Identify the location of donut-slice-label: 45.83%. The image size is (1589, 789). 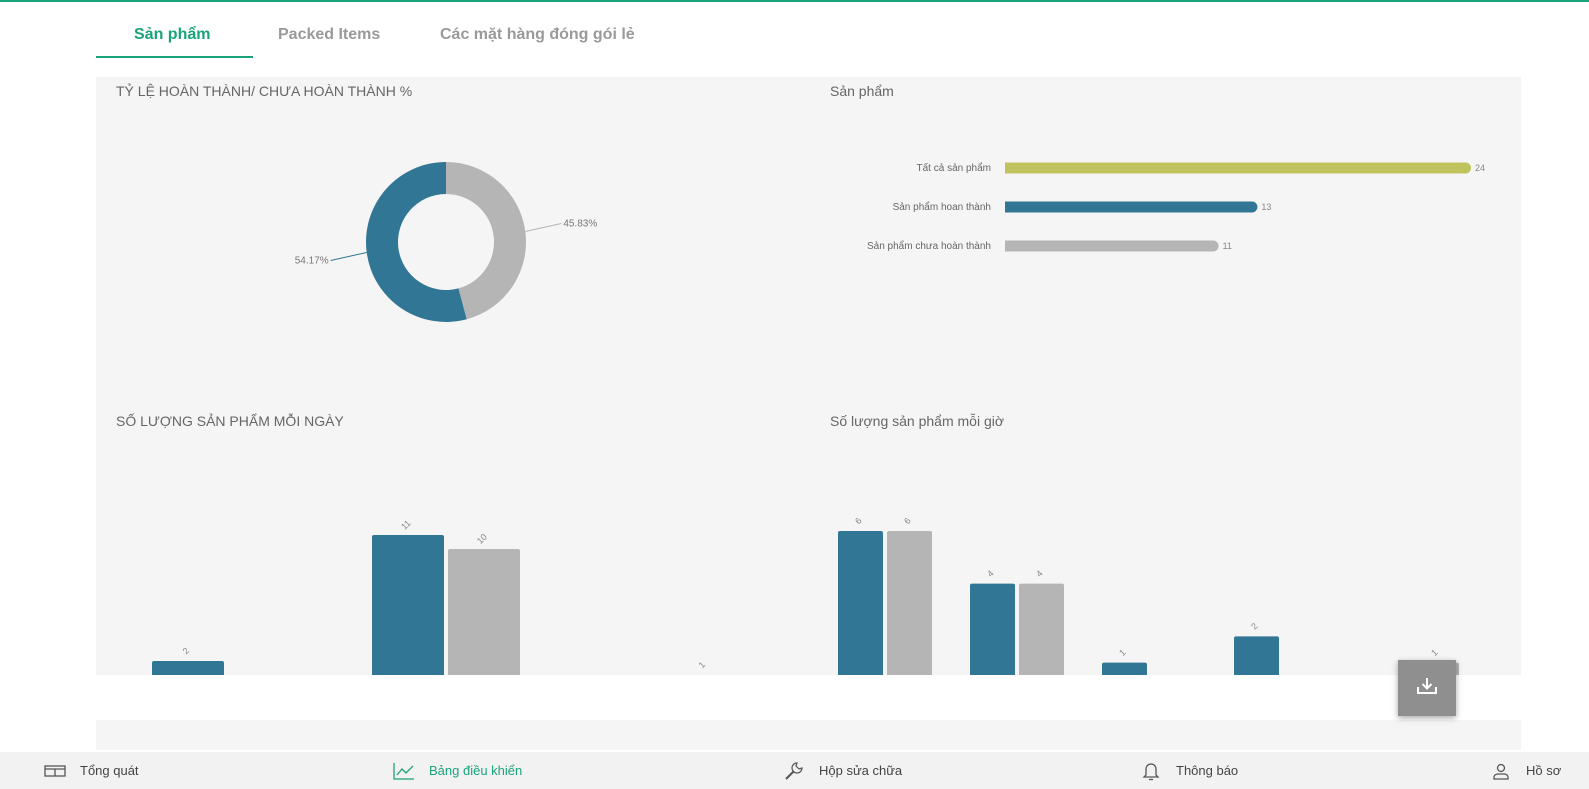
(580, 224).